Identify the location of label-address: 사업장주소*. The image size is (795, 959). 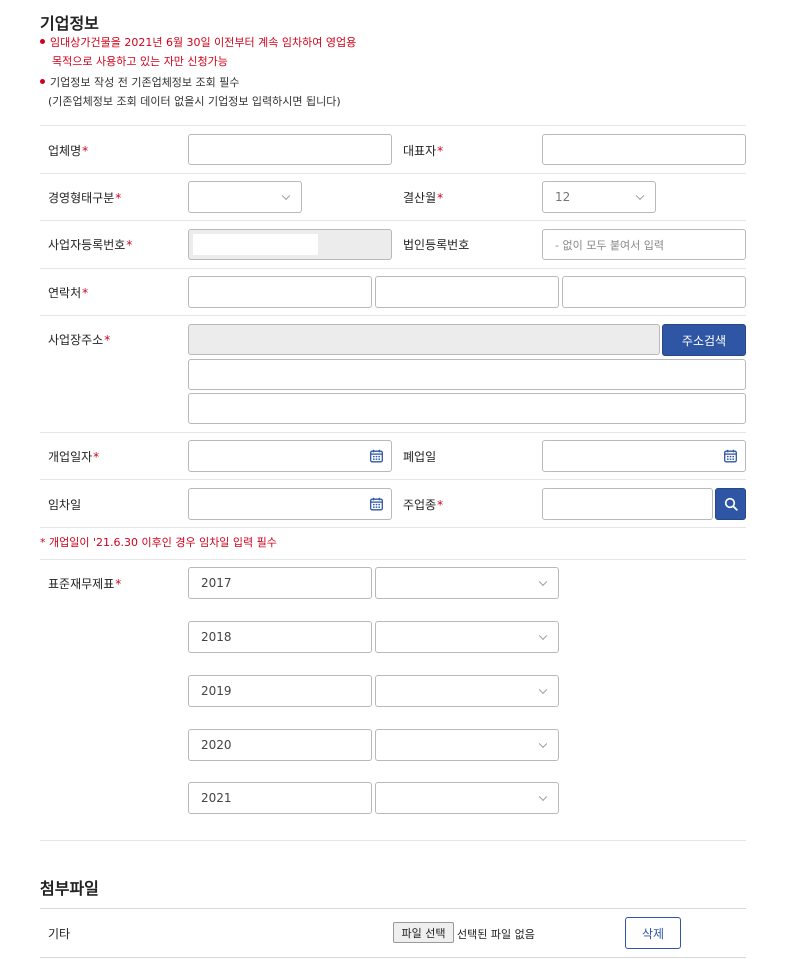
(79, 340).